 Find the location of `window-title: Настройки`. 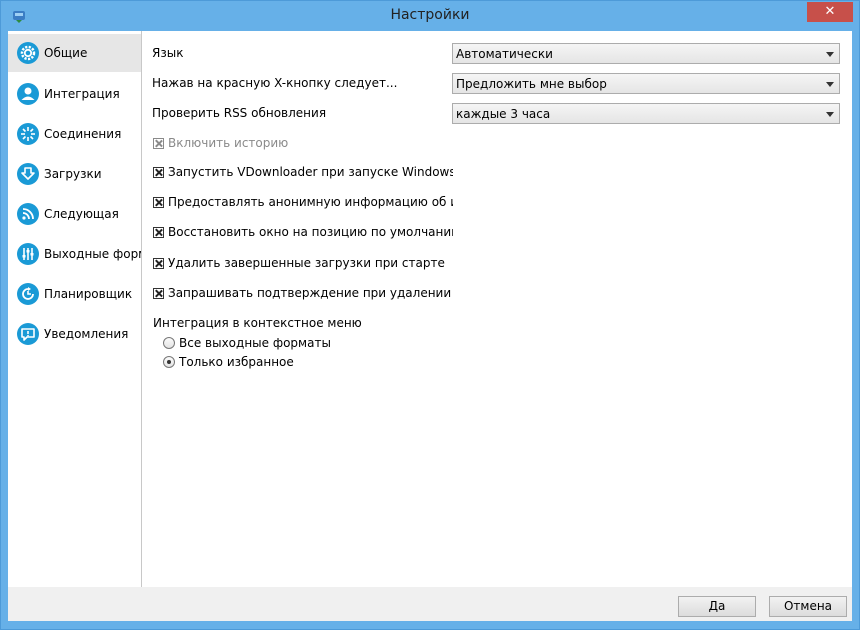

window-title: Настройки is located at coordinates (430, 15).